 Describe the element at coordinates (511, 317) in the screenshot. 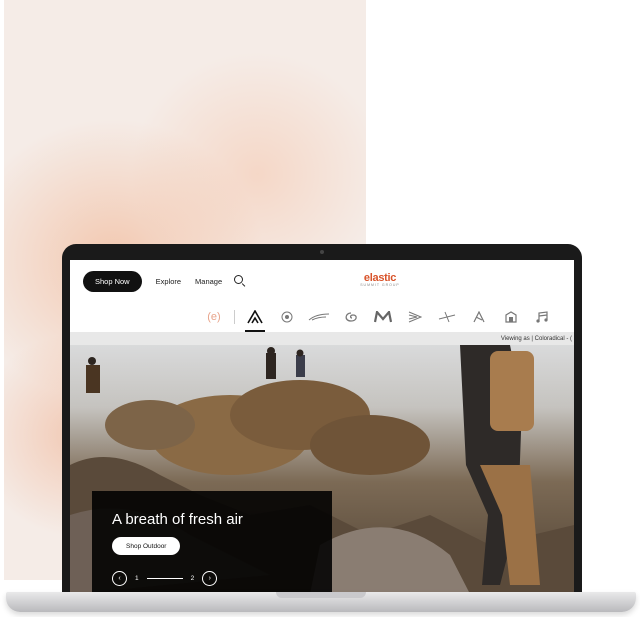

I see `brand-i-icon` at that location.